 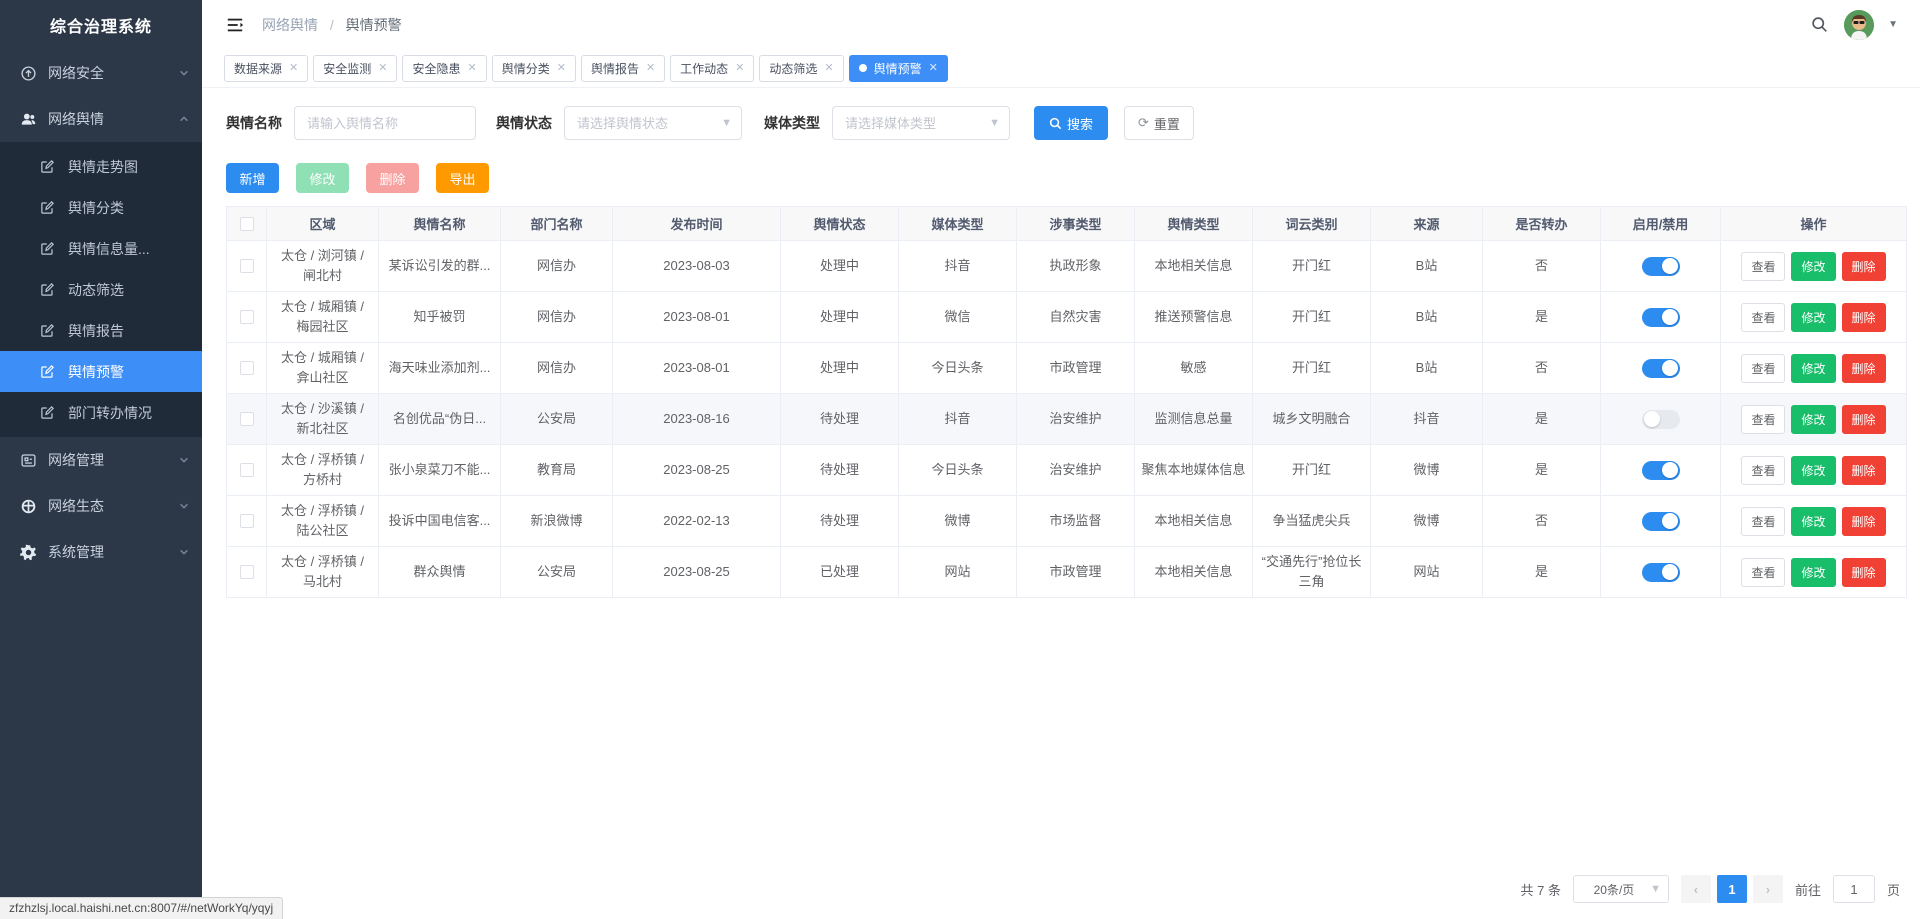 I want to click on cell-yuqing_type: 本地相关信息, so click(x=1193, y=521).